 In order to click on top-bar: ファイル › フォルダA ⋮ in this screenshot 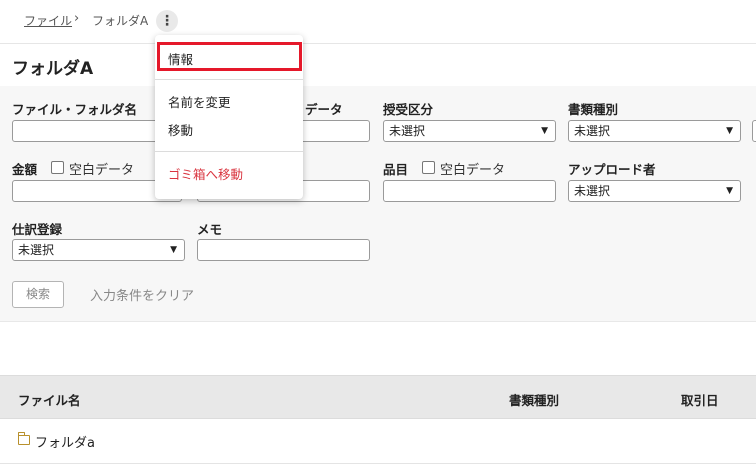, I will do `click(378, 22)`.